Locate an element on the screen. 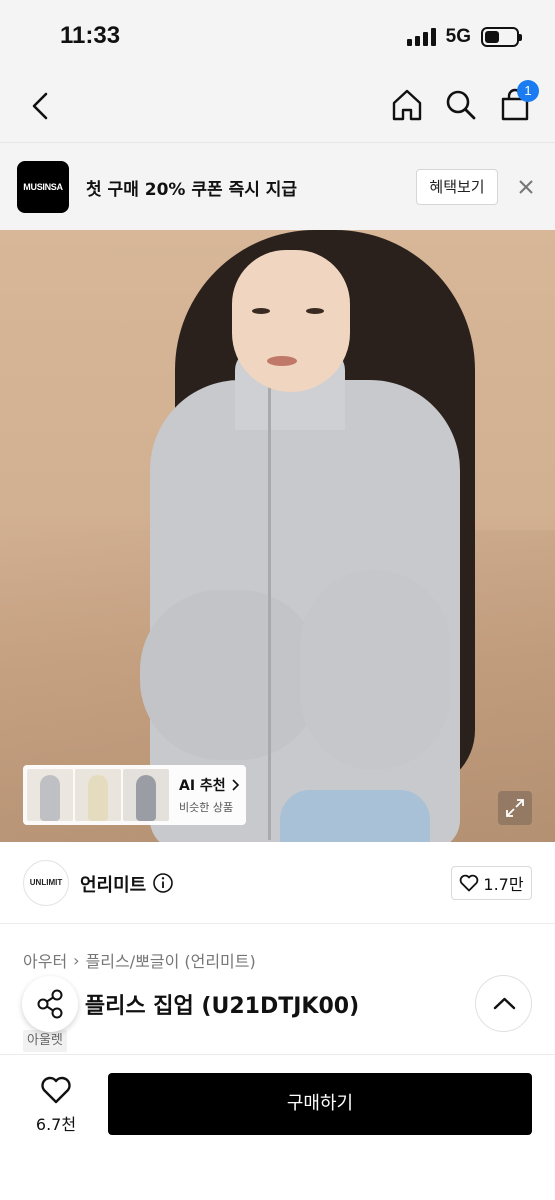 This screenshot has height=1200, width=555. search-button is located at coordinates (461, 105).